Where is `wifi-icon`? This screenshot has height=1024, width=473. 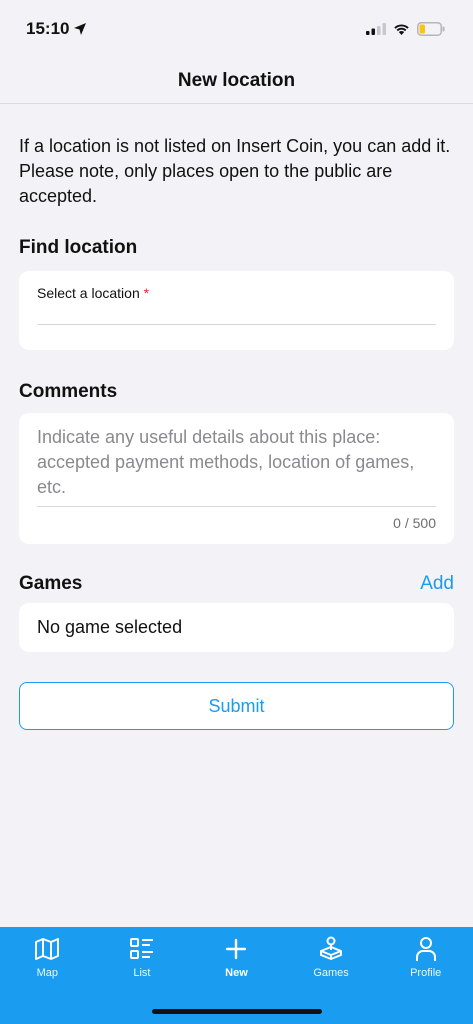
wifi-icon is located at coordinates (401, 29).